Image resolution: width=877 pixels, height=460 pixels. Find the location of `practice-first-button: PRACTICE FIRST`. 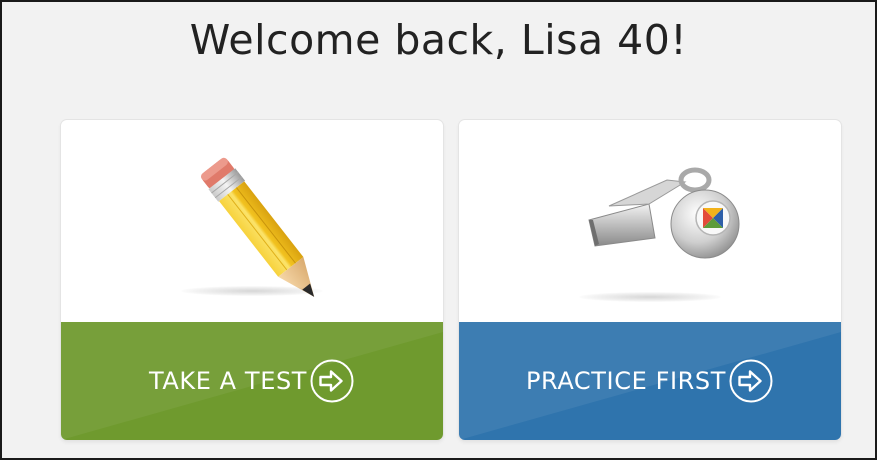

practice-first-button: PRACTICE FIRST is located at coordinates (650, 381).